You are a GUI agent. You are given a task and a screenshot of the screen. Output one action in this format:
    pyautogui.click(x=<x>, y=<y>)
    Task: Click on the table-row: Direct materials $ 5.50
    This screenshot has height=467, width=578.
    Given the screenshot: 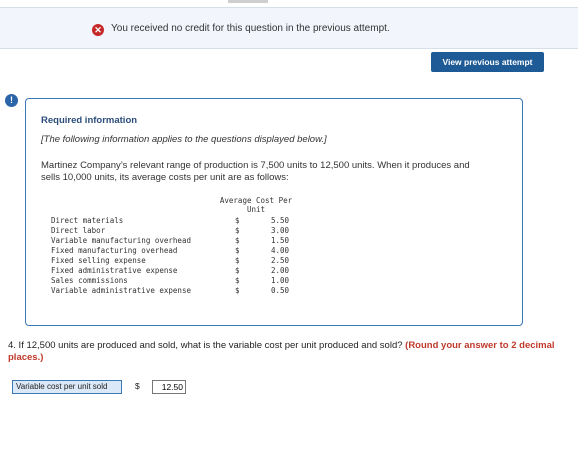 What is the action you would take?
    pyautogui.click(x=181, y=221)
    